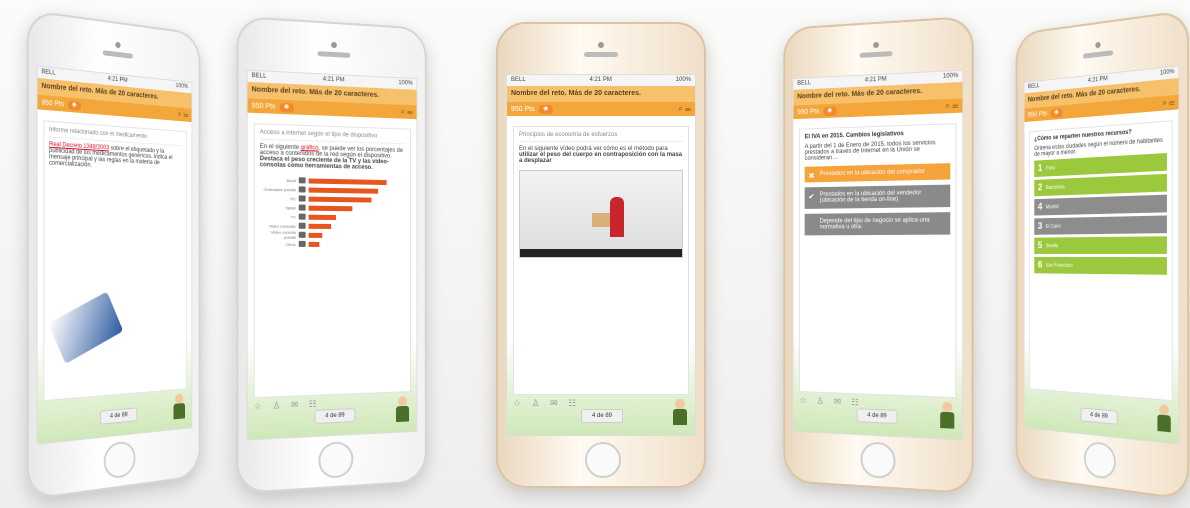  I want to click on video-controls, so click(601, 253).